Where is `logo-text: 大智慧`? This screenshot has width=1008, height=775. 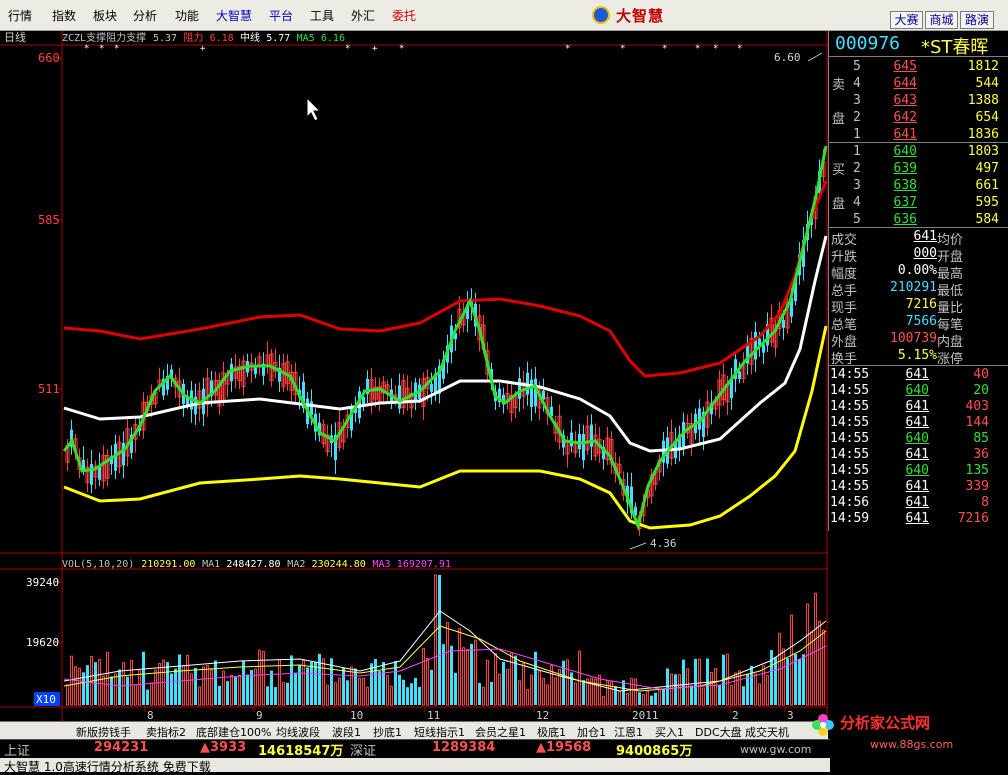 logo-text: 大智慧 is located at coordinates (640, 16).